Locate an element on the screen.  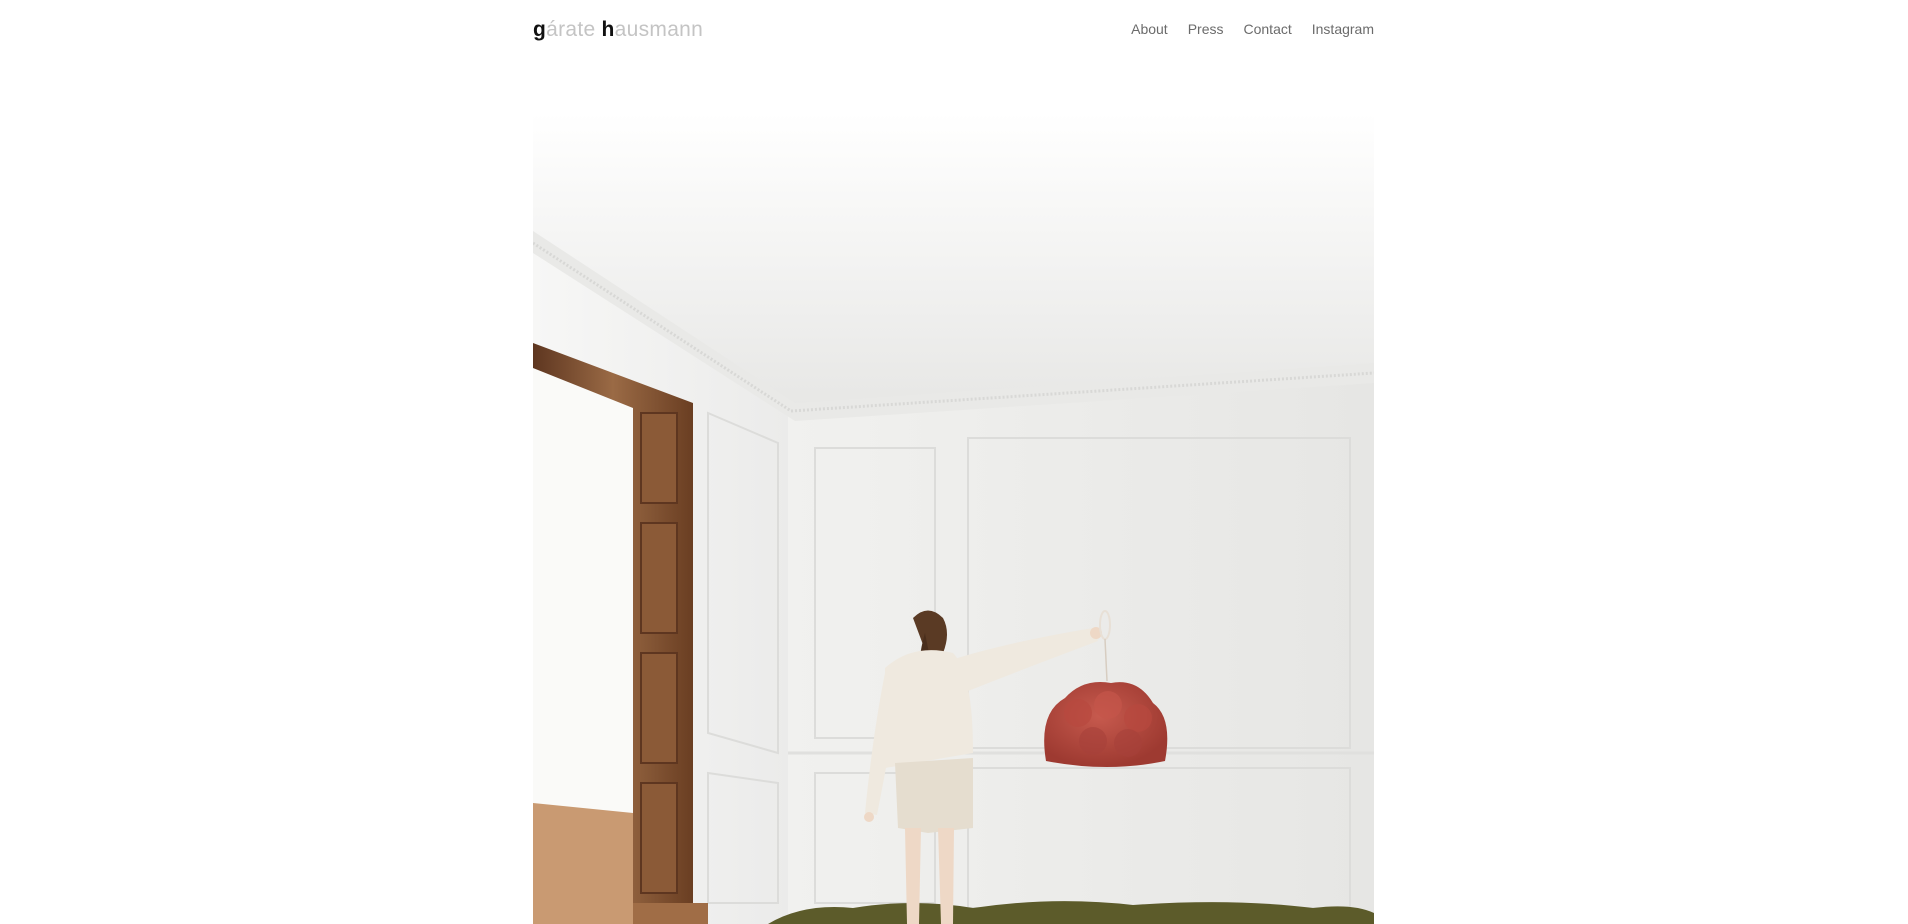
nav-link-instagram: Instagram is located at coordinates (1343, 29).